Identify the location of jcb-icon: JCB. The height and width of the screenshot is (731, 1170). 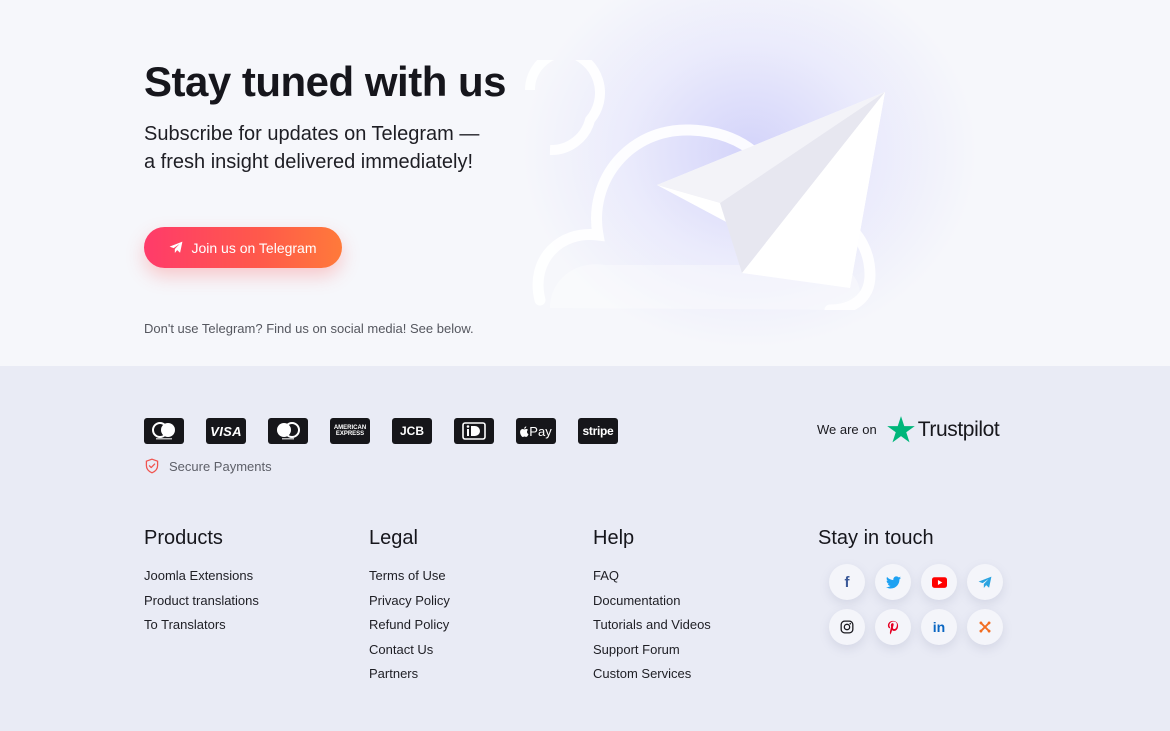
(412, 431).